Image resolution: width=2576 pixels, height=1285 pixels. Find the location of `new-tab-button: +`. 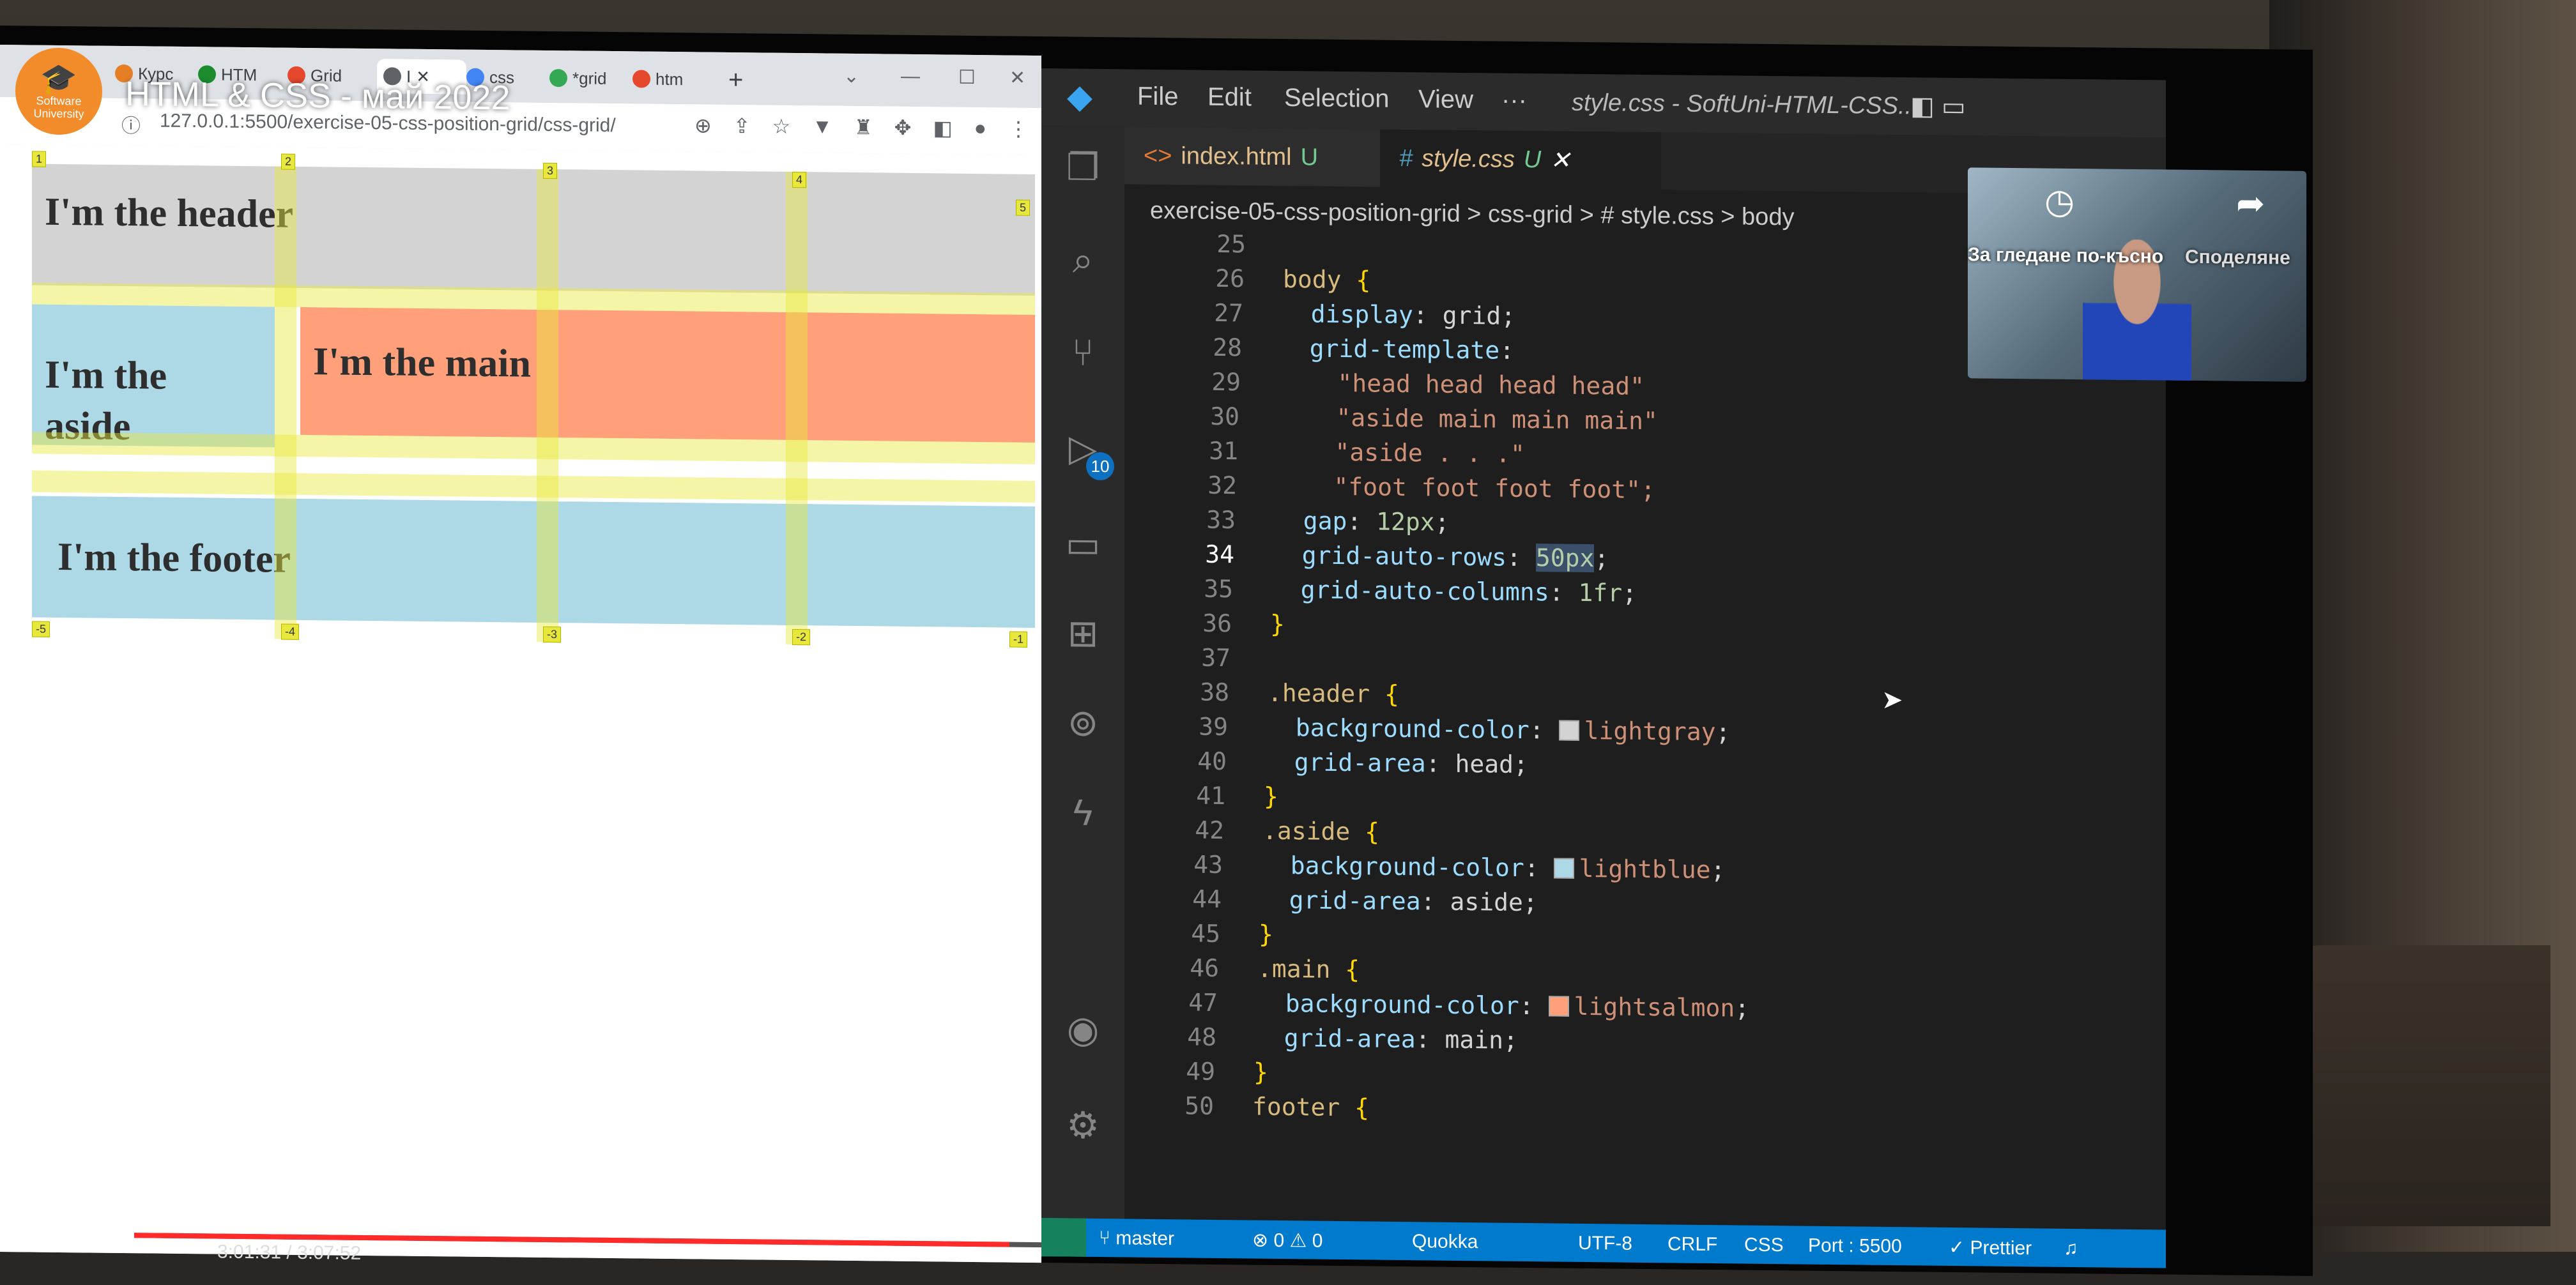

new-tab-button: + is located at coordinates (744, 80).